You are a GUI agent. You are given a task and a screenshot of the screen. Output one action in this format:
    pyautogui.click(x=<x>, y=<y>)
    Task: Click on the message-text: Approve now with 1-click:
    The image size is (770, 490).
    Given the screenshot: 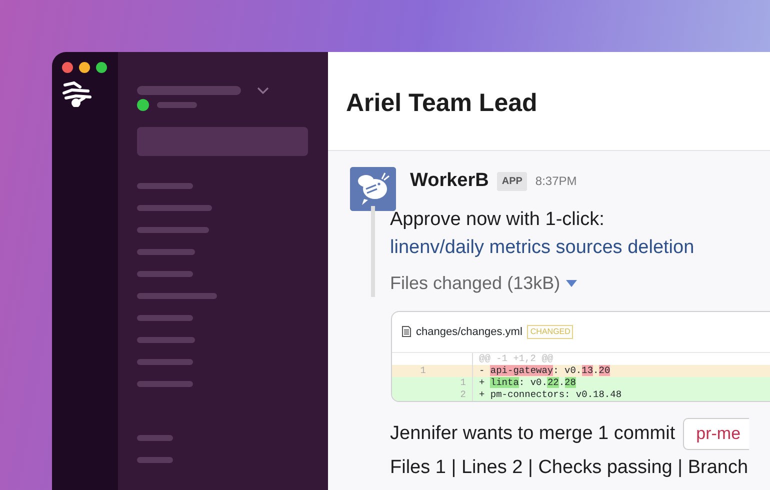 What is the action you would take?
    pyautogui.click(x=498, y=220)
    